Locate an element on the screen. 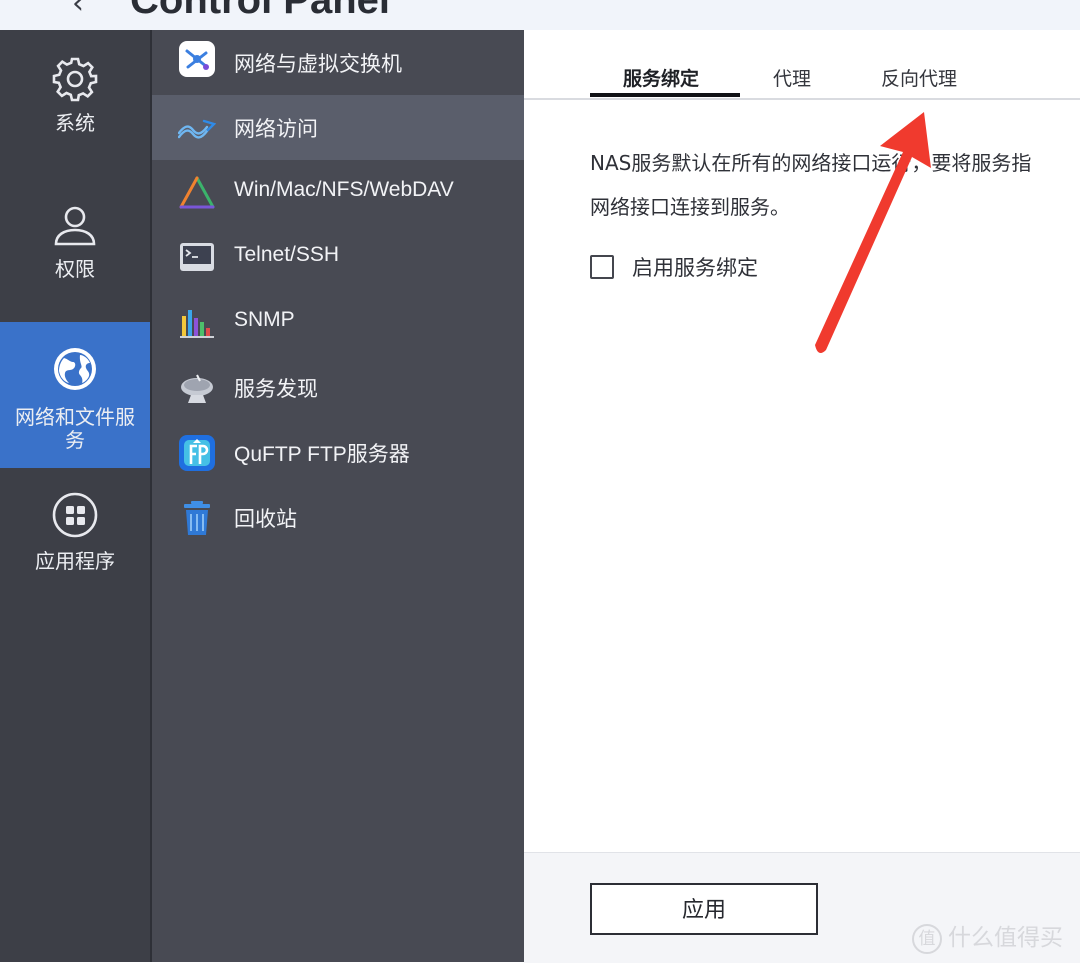  description-line-1: NAS服务默认在所有的网络接口运行，要将服务指 is located at coordinates (811, 163).